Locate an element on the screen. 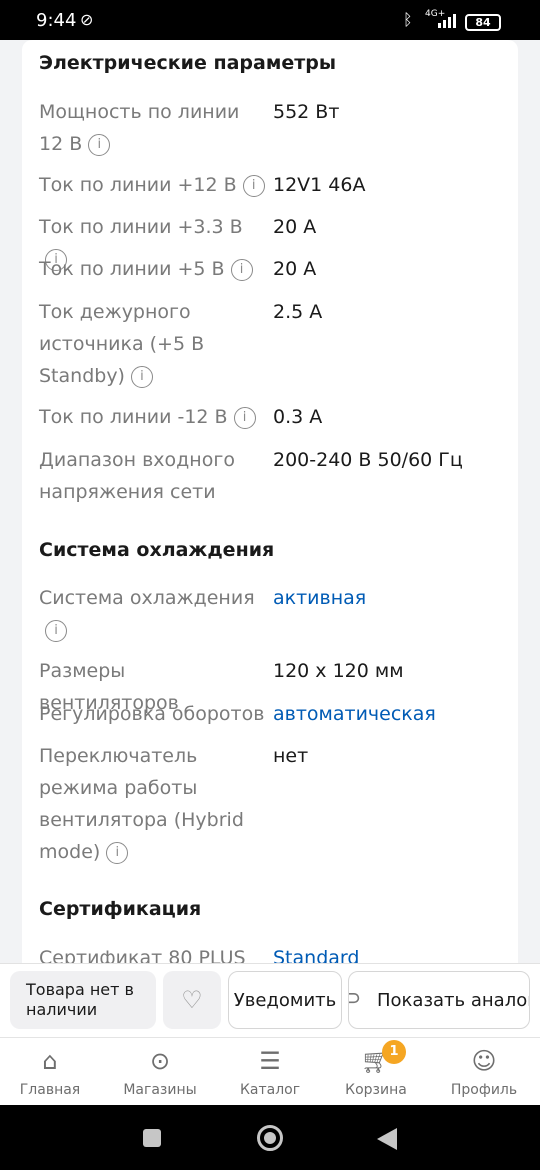 This screenshot has height=1170, width=540. spec-label: Ток по линии +12 Вi is located at coordinates (154, 185).